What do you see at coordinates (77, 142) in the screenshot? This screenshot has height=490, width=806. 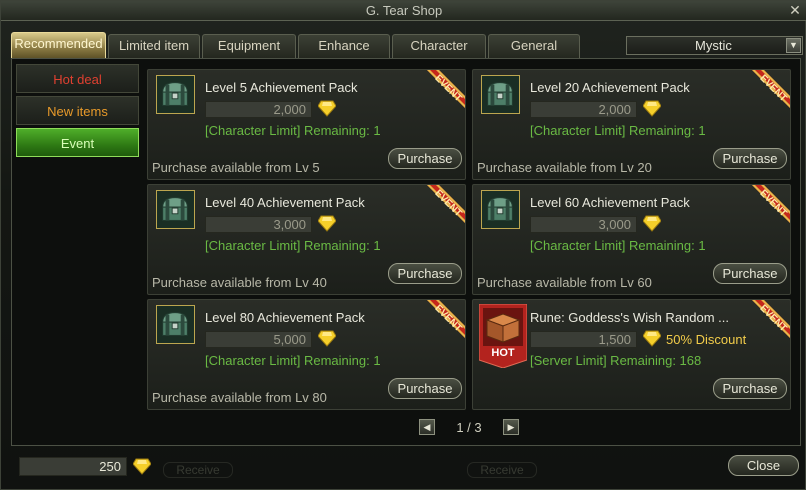 I see `sidebar-item-event: Event` at bounding box center [77, 142].